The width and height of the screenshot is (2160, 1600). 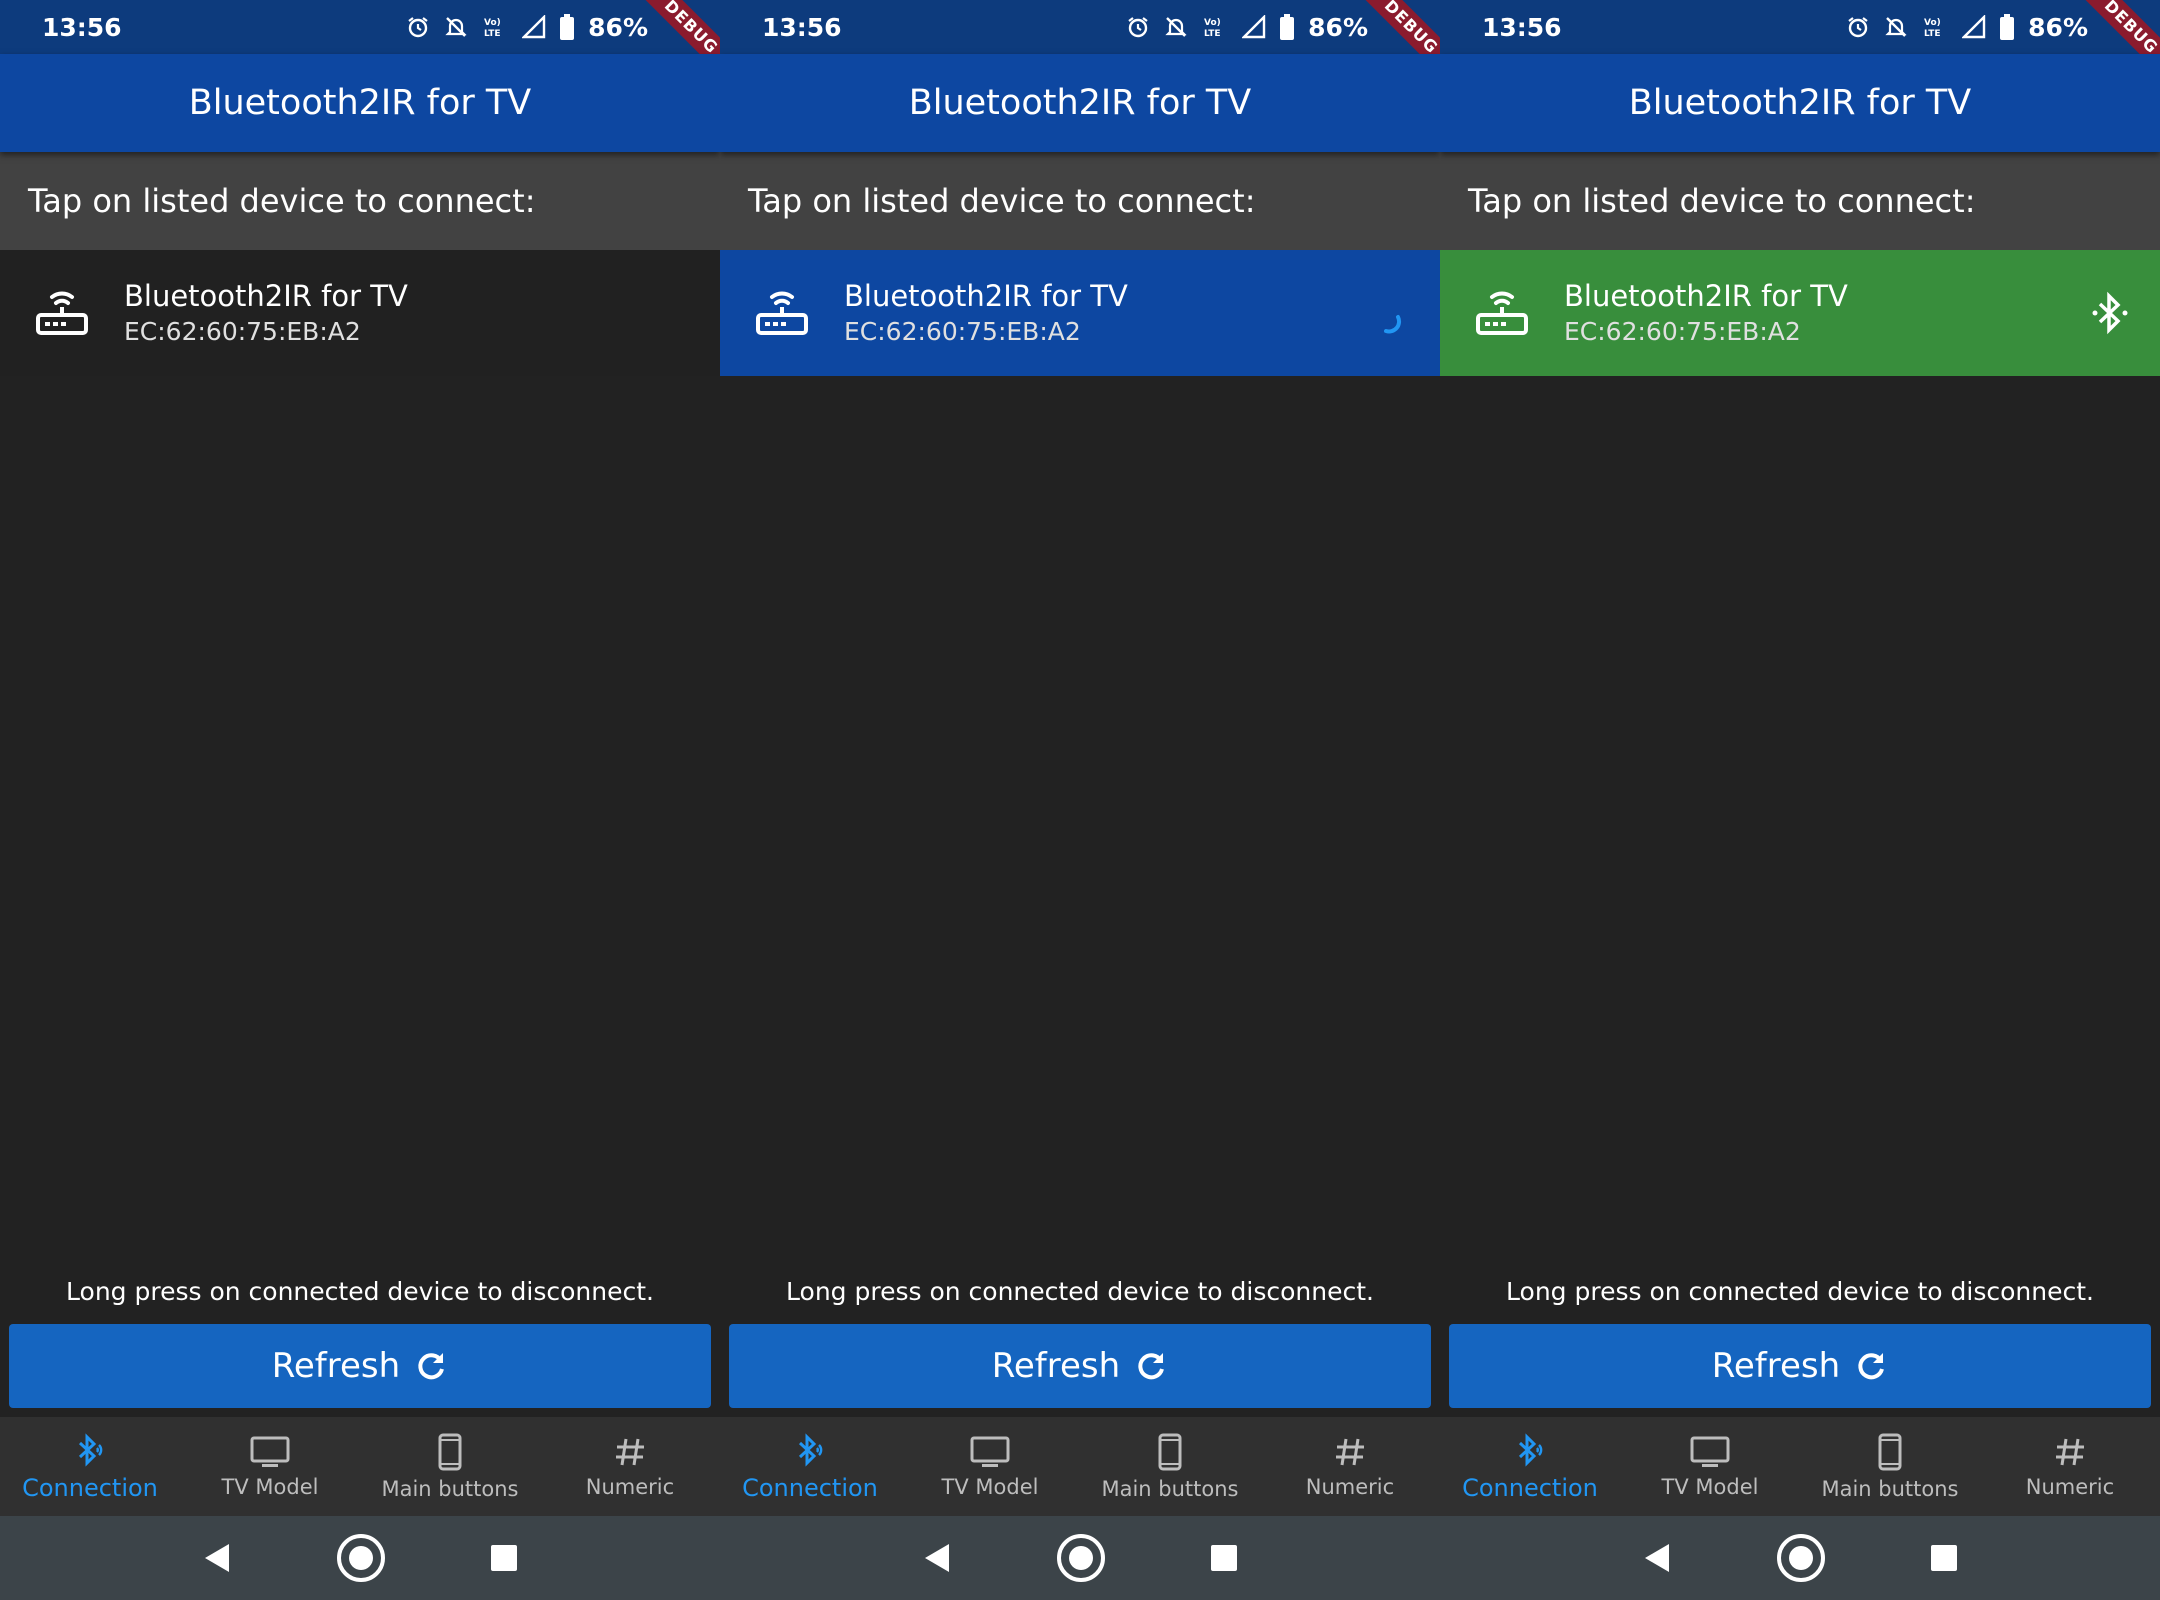 I want to click on bluetooth-icon, so click(x=2110, y=313).